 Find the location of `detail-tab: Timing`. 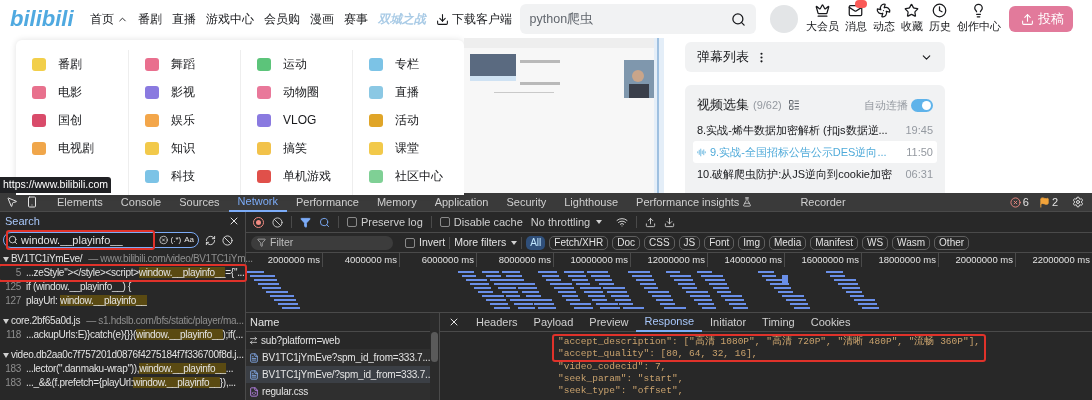

detail-tab: Timing is located at coordinates (778, 322).